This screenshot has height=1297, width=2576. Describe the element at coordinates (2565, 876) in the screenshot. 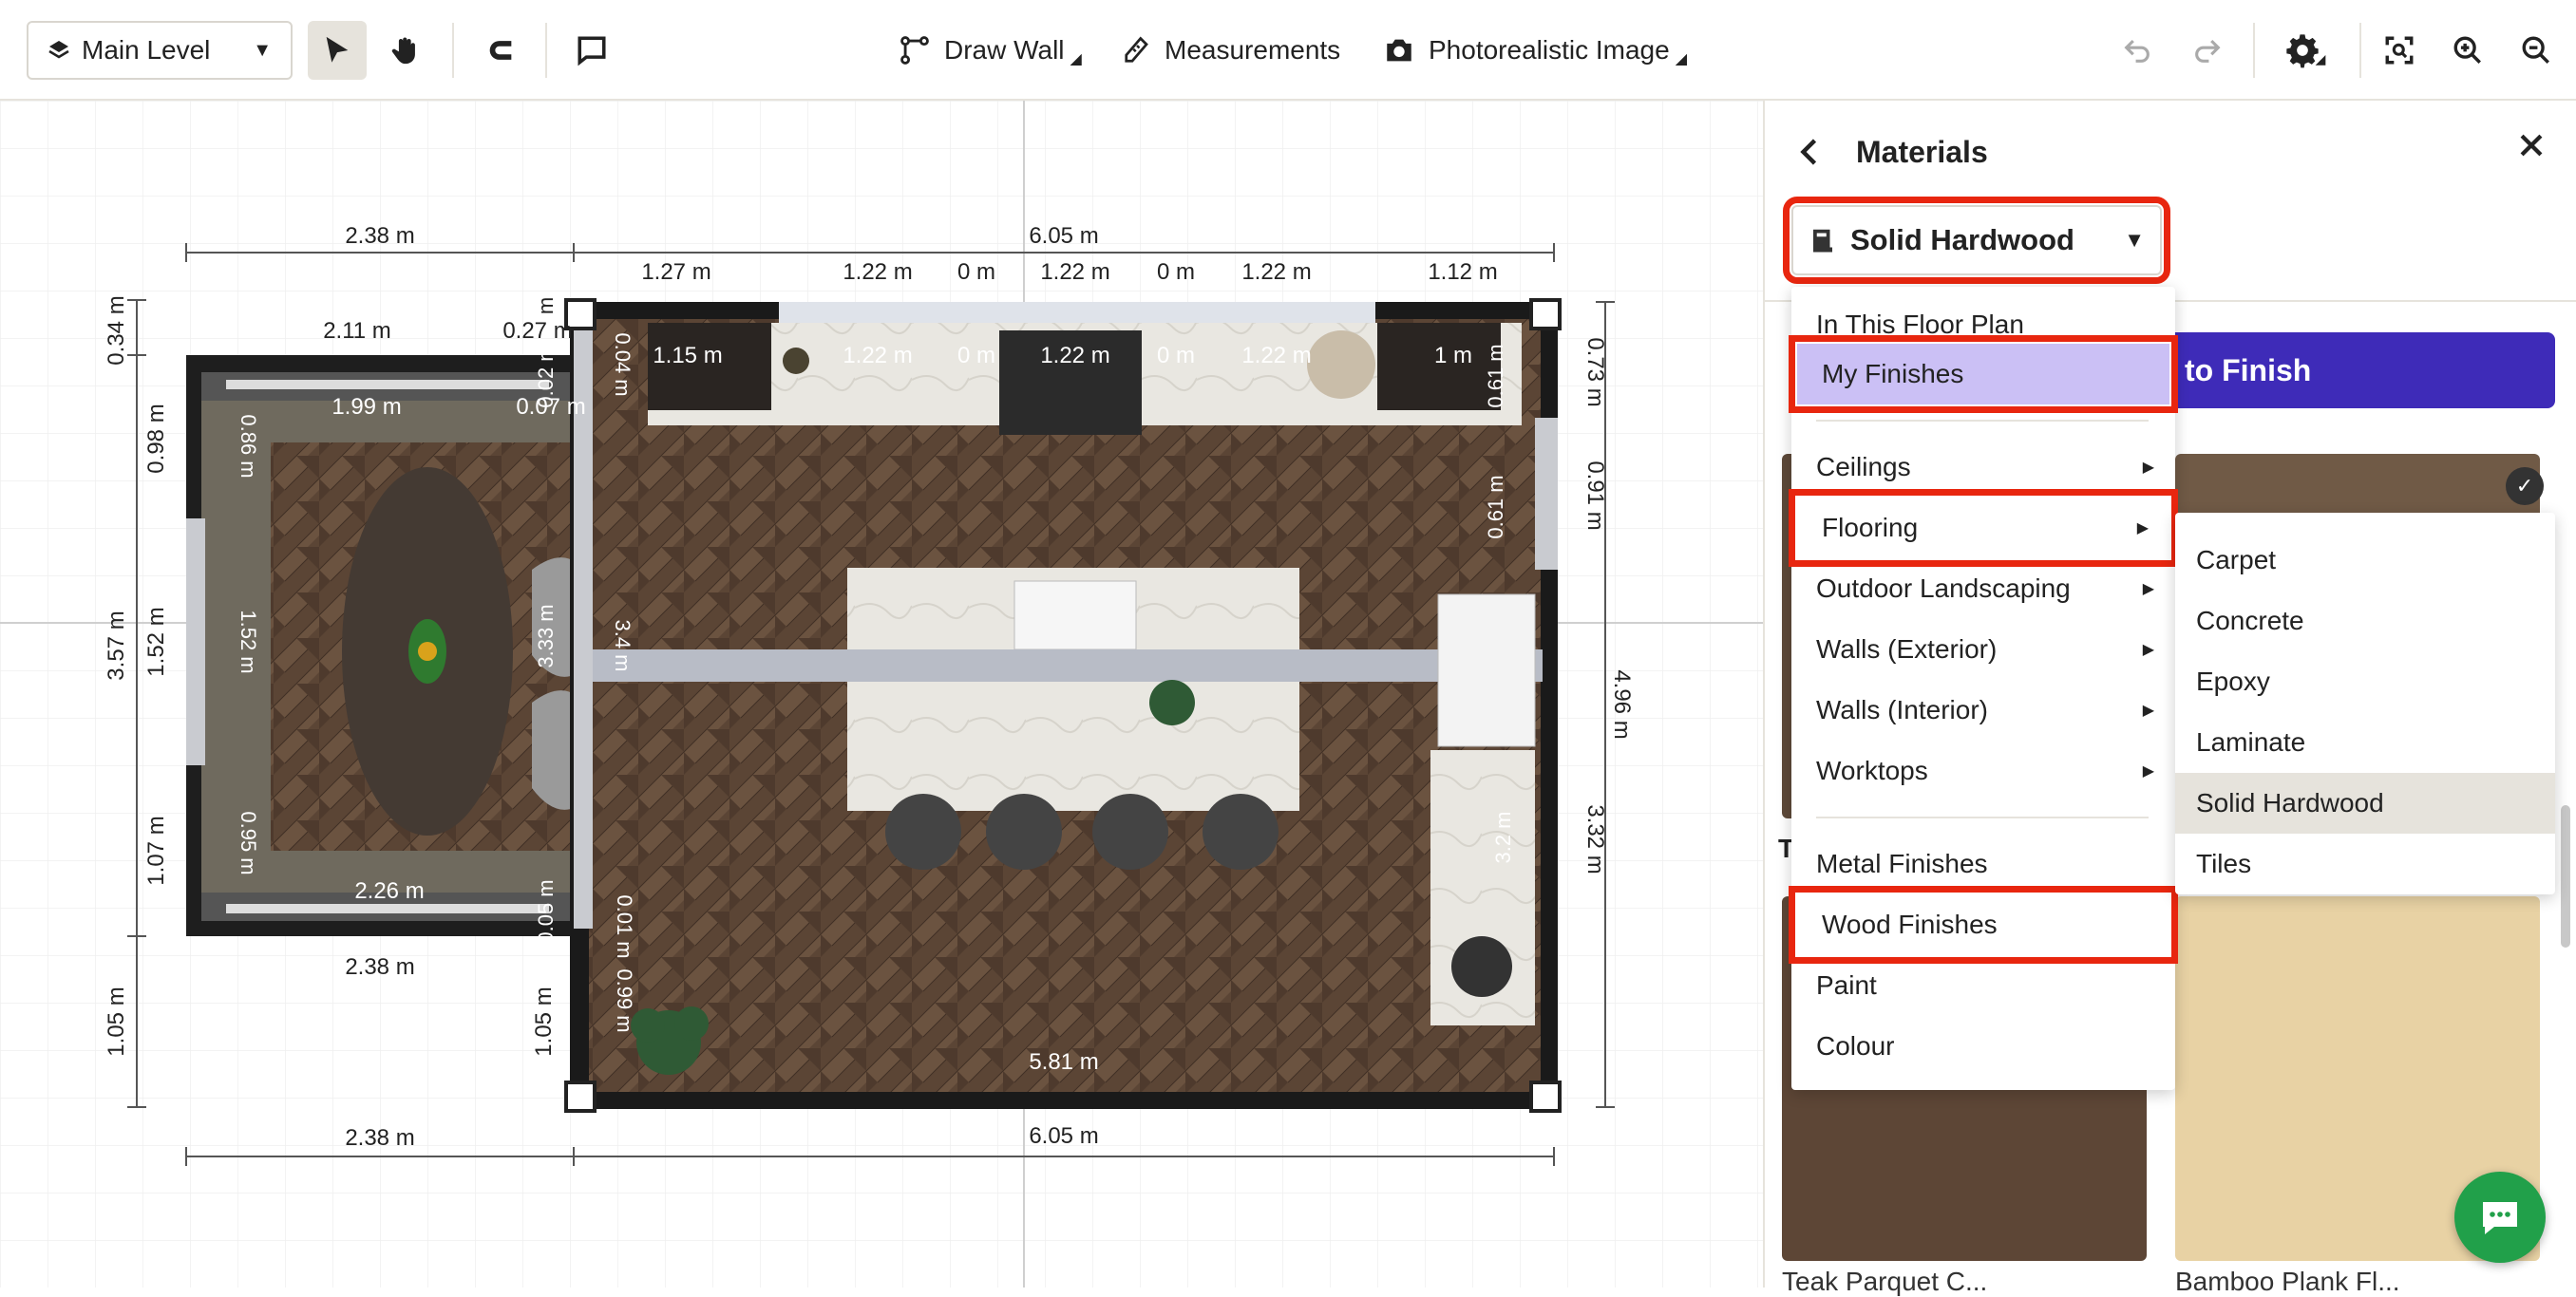

I see `panel-scrollbar` at that location.